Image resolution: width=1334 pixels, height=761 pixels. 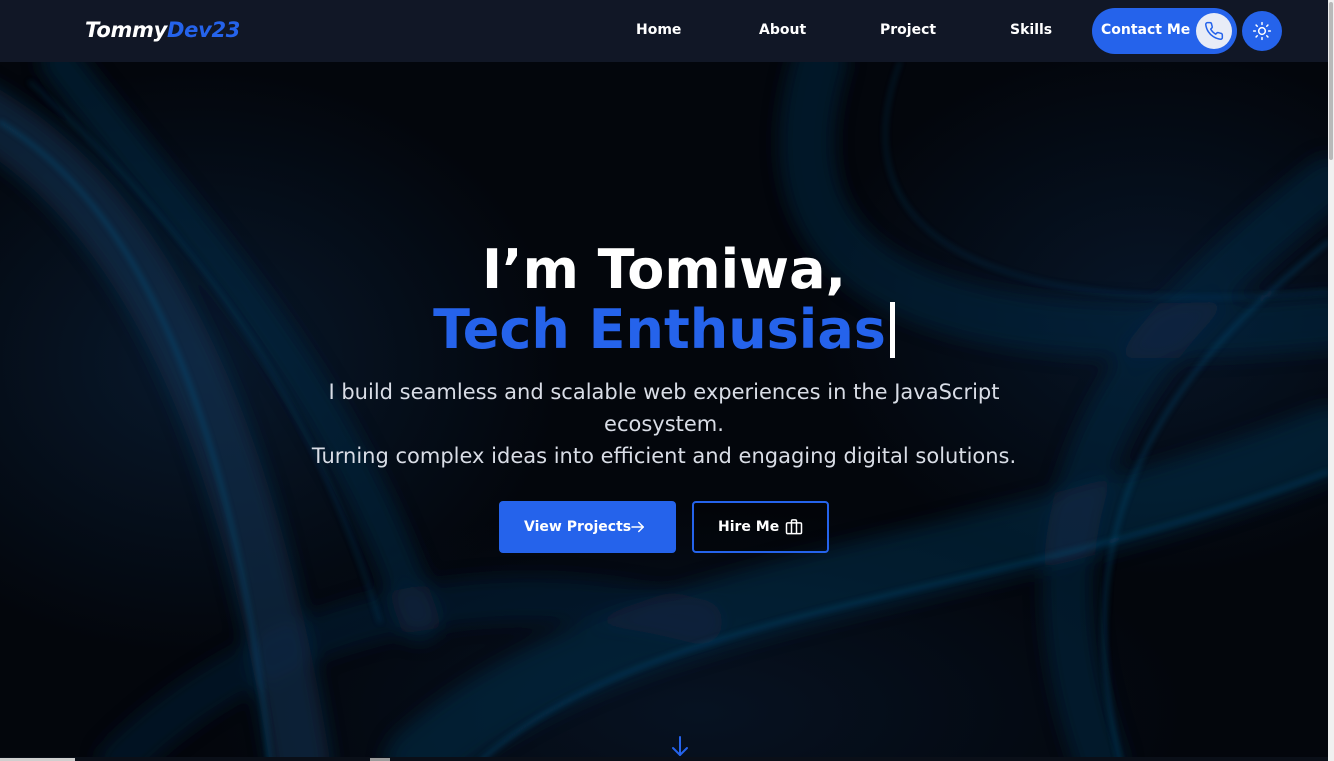 What do you see at coordinates (126, 30) in the screenshot?
I see `logo-part1: Tommy` at bounding box center [126, 30].